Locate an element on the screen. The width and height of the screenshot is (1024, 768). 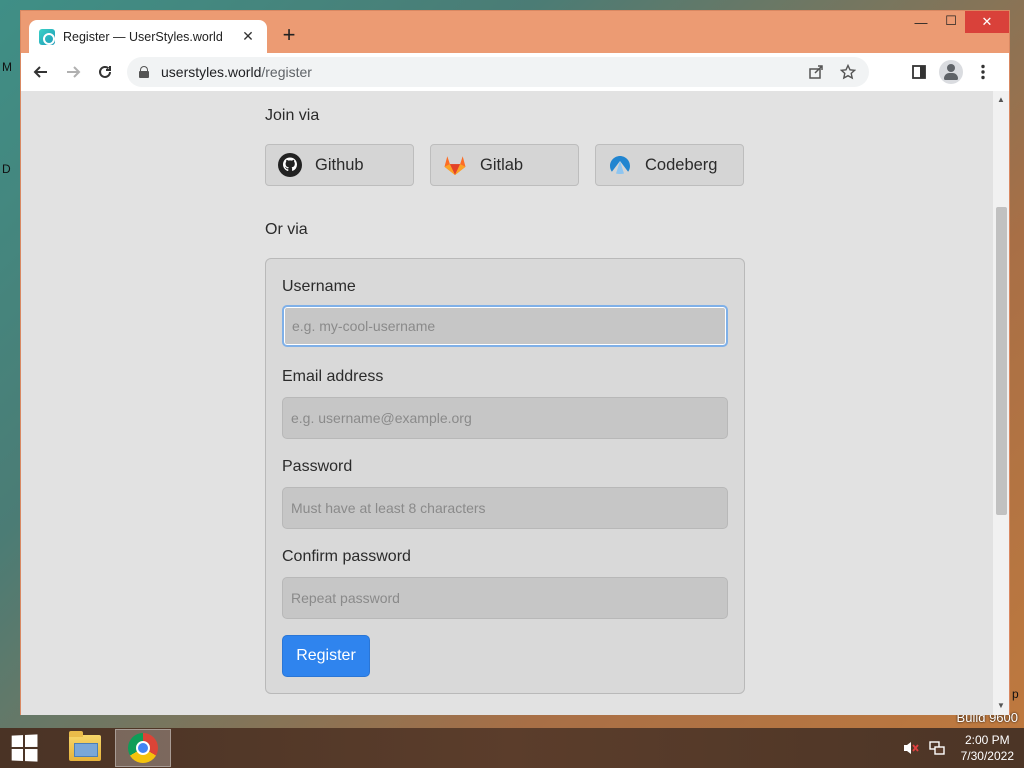
confirm-password-label: Confirm password is located at coordinates (346, 556).